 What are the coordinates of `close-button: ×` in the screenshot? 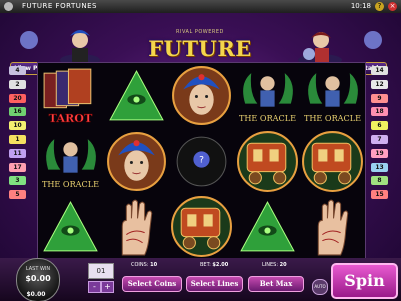 It's located at (392, 6).